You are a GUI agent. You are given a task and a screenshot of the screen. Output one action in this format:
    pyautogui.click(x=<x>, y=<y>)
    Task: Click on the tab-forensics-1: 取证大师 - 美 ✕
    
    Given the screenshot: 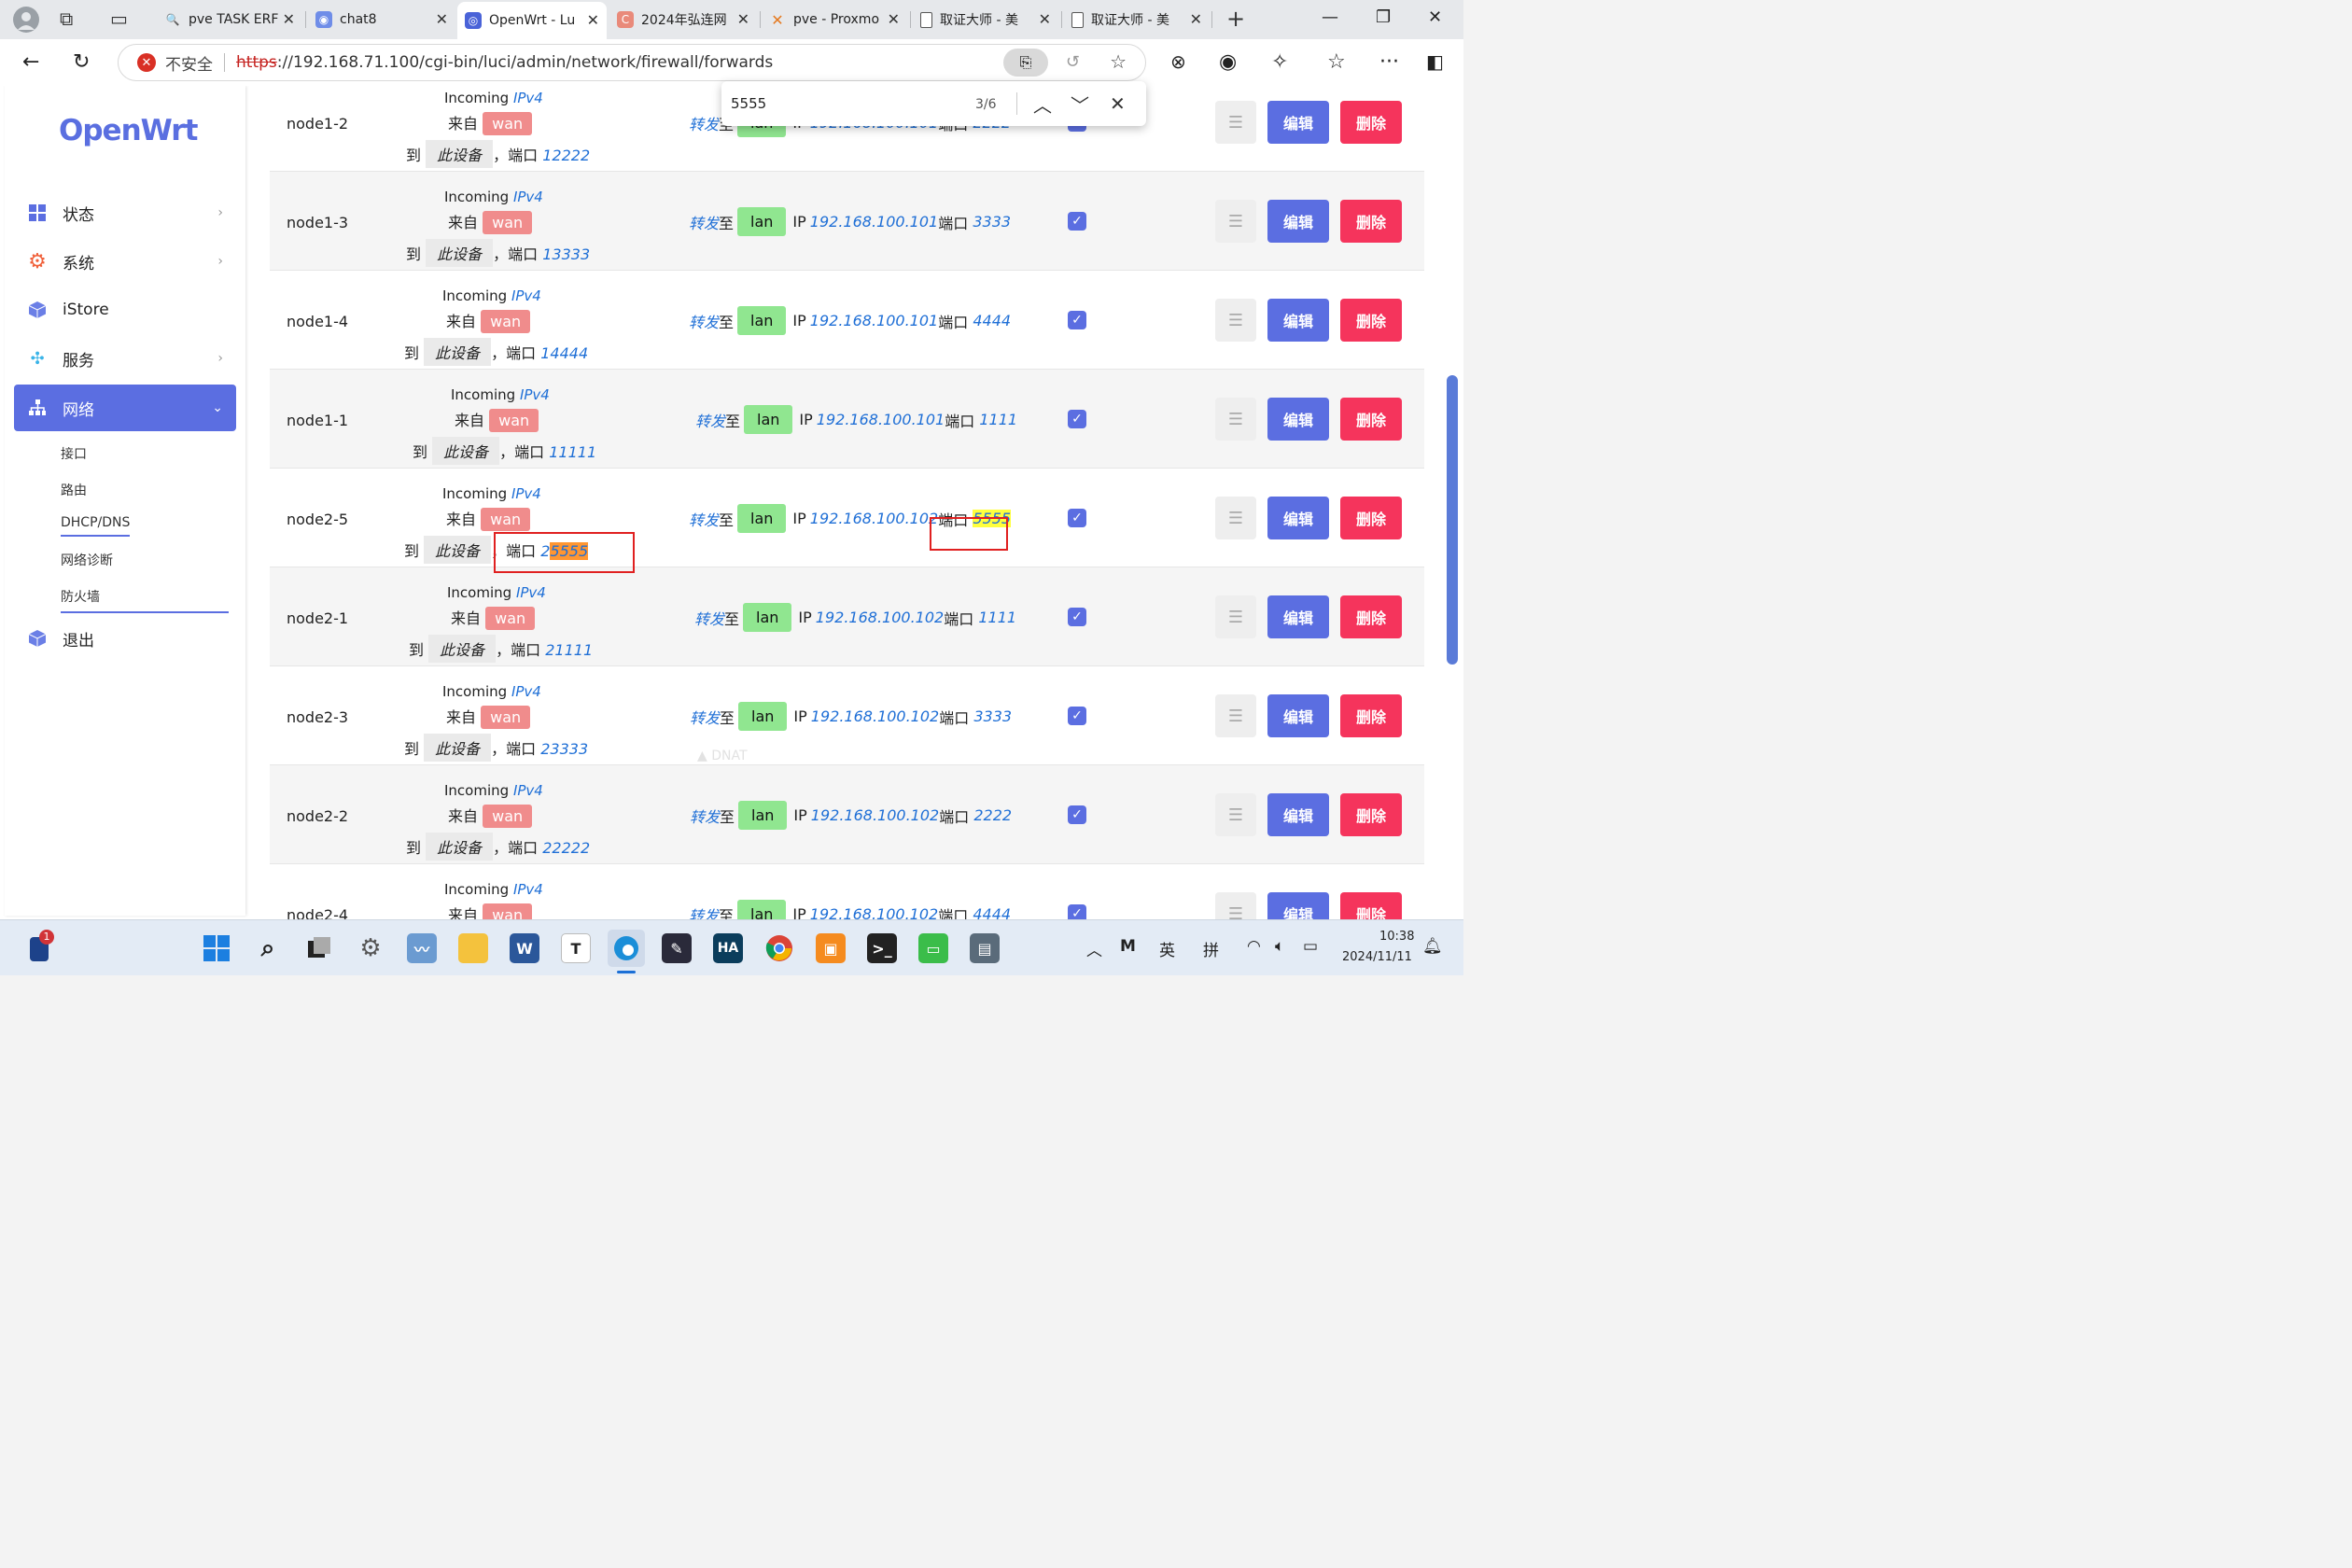 What is the action you would take?
    pyautogui.click(x=985, y=19)
    